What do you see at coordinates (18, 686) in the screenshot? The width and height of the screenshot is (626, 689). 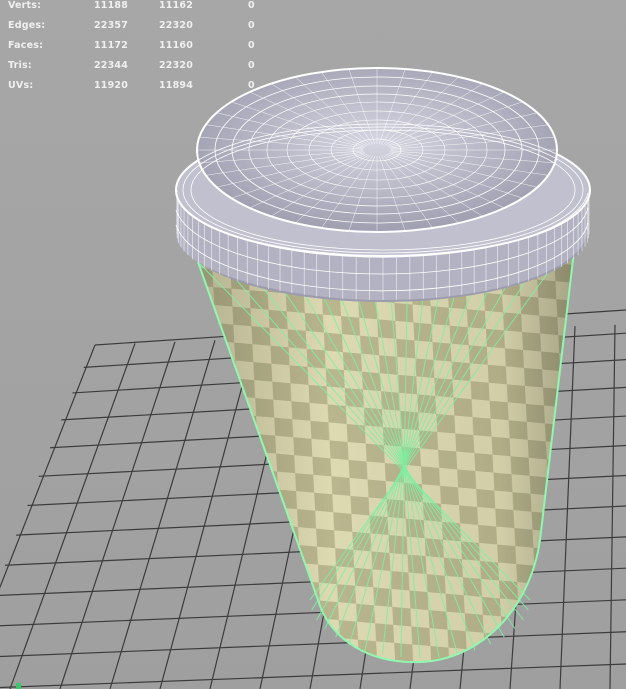 I see `axis-indicator-icon` at bounding box center [18, 686].